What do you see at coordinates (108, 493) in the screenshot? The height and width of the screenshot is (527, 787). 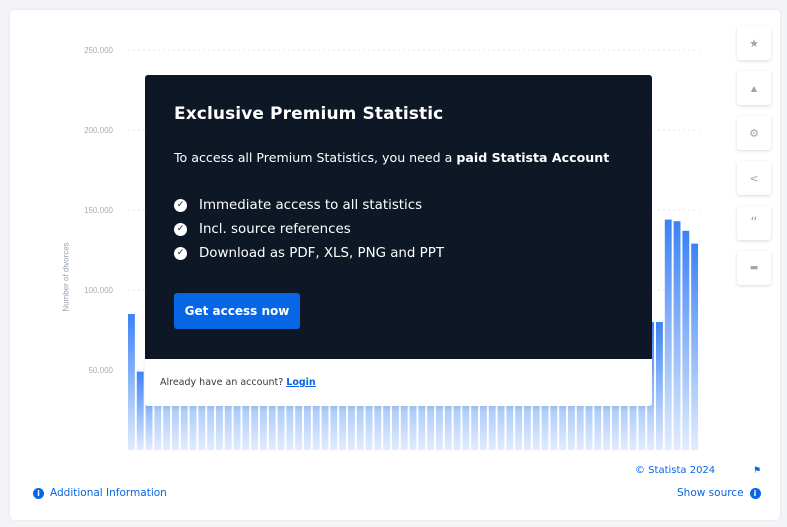 I see `additional-information-label: Additional Information` at bounding box center [108, 493].